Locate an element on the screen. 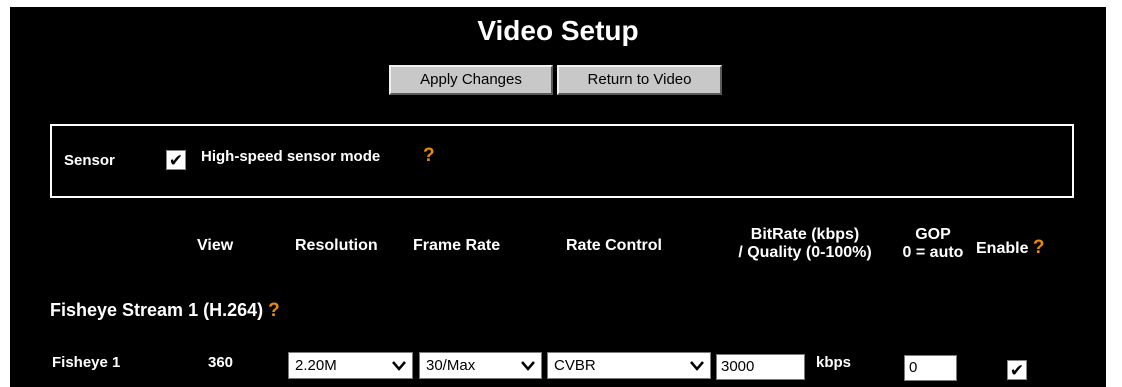 Image resolution: width=1122 pixels, height=387 pixels. stream-title: Fisheye Stream 1 (H.264) ? is located at coordinates (165, 311).